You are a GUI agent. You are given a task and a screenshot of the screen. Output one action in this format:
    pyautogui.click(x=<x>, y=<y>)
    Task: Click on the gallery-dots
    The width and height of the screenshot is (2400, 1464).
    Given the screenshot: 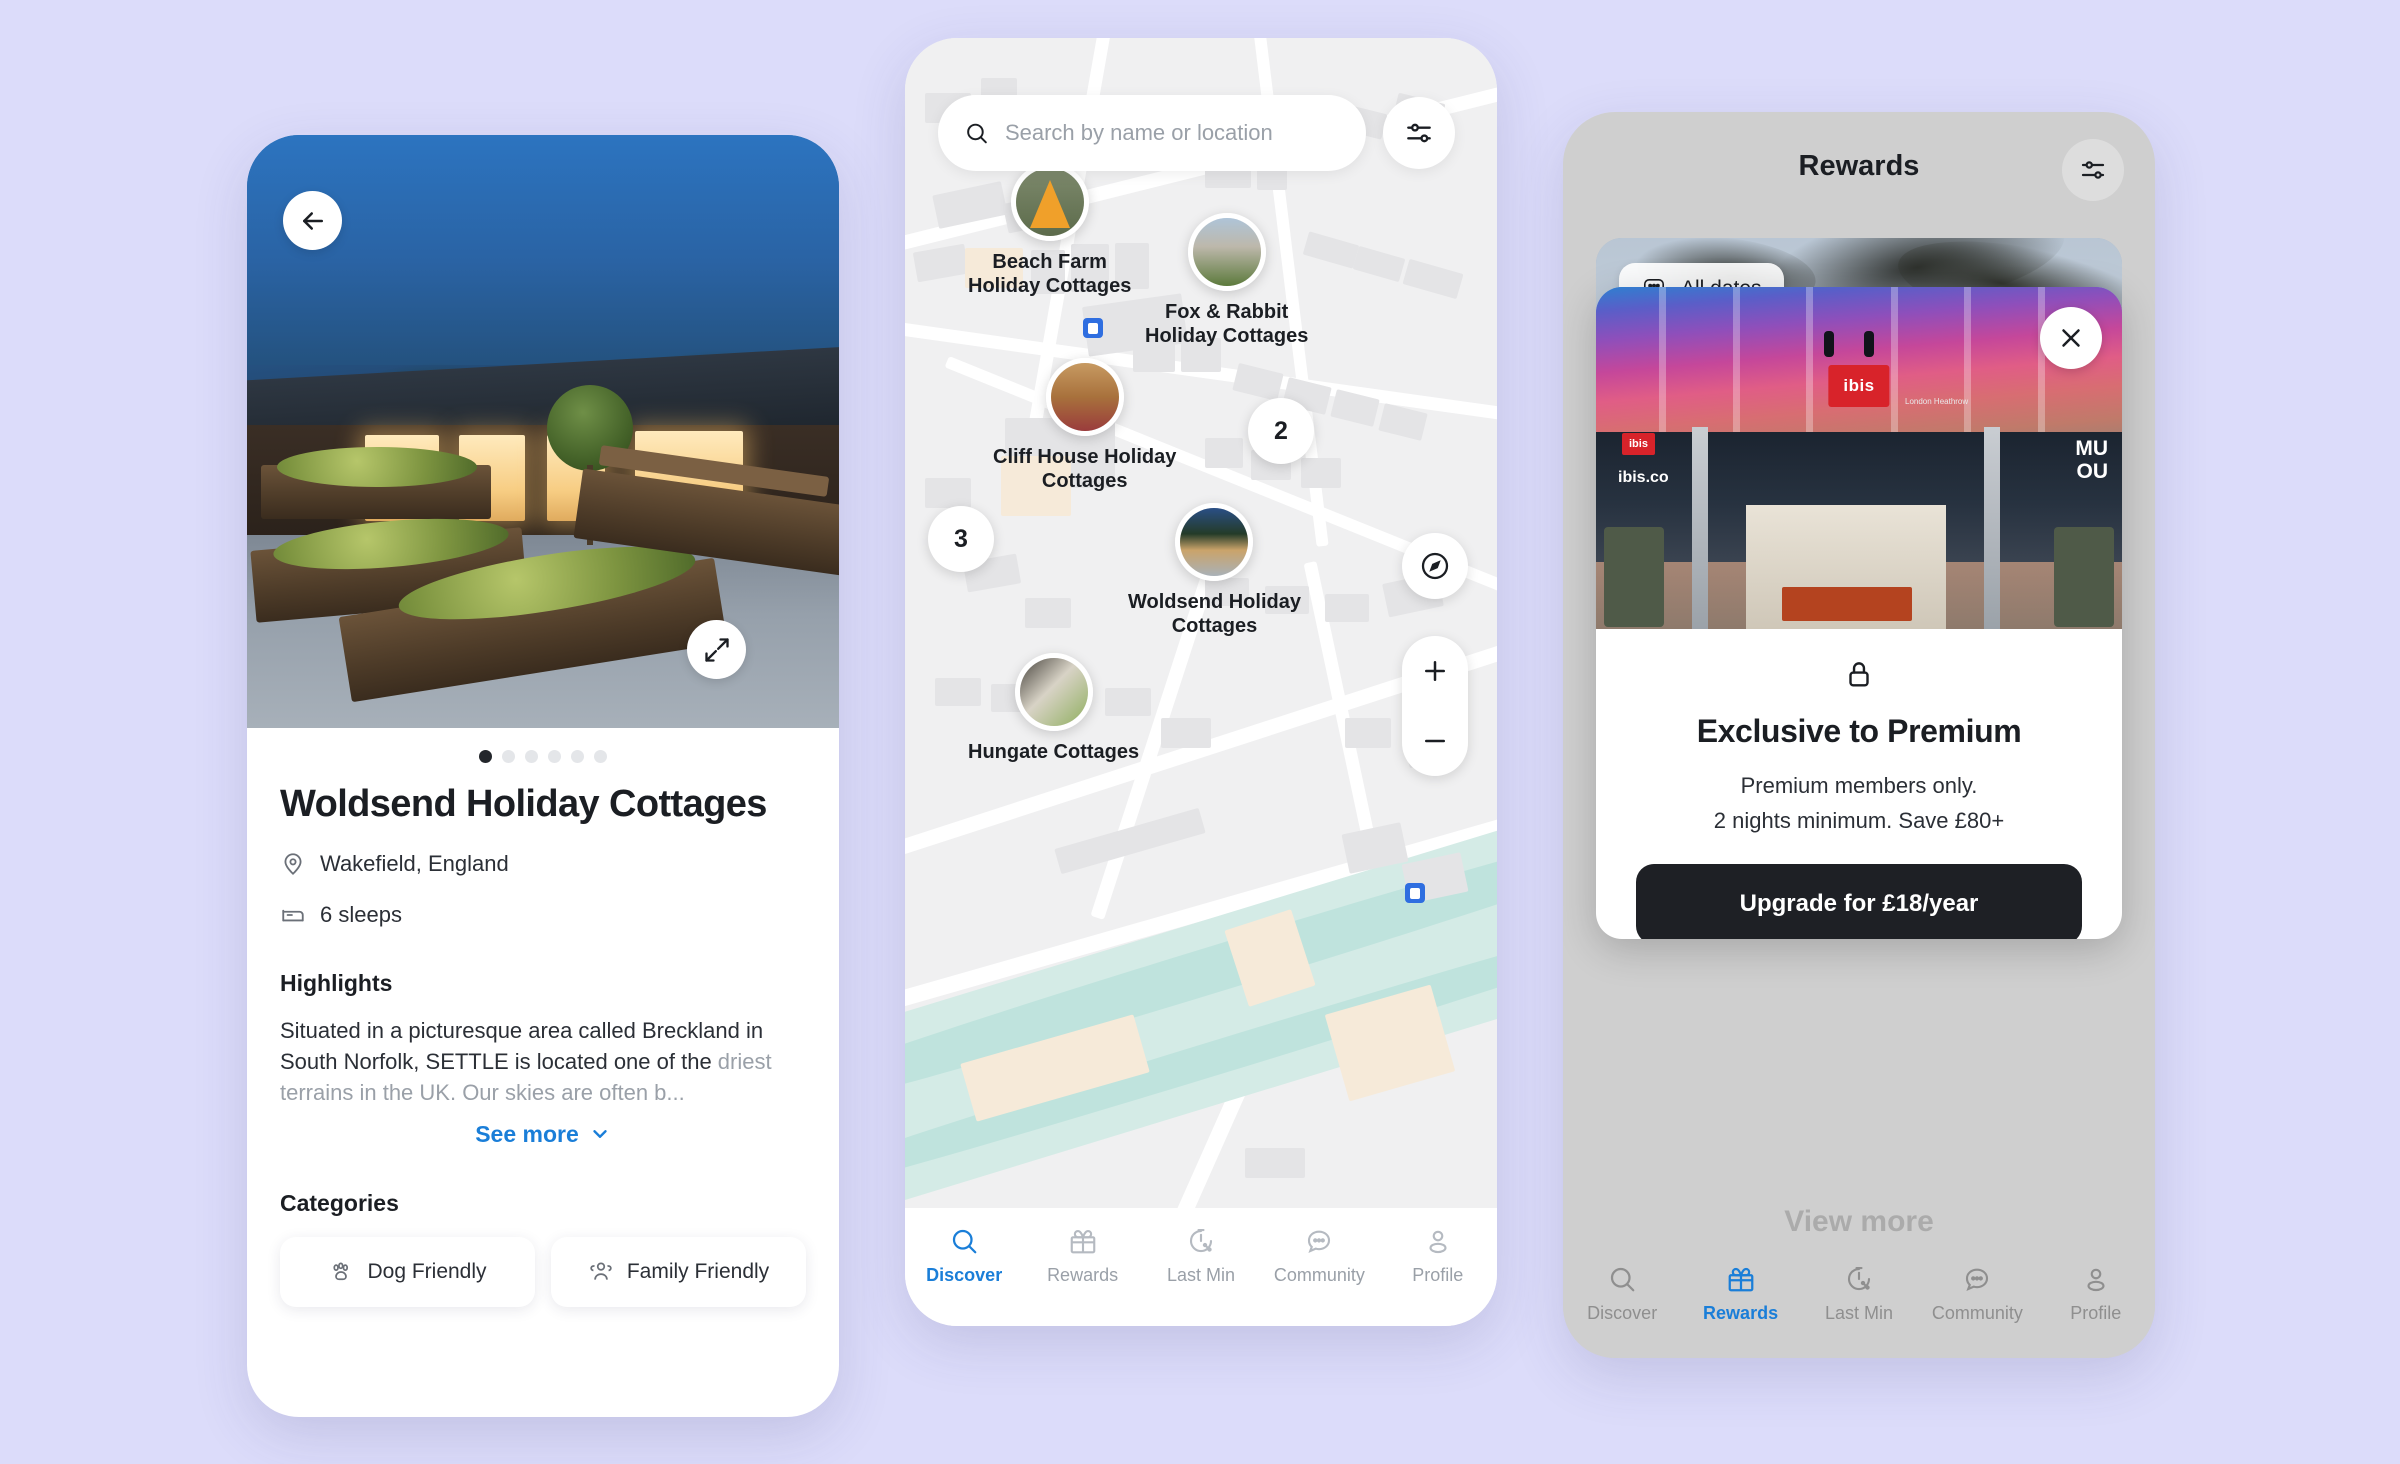 What is the action you would take?
    pyautogui.click(x=543, y=749)
    